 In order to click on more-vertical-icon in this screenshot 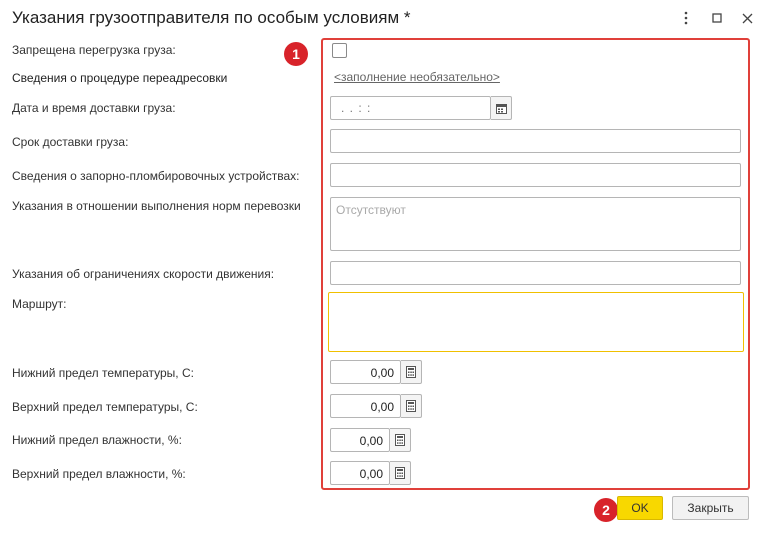, I will do `click(686, 18)`.